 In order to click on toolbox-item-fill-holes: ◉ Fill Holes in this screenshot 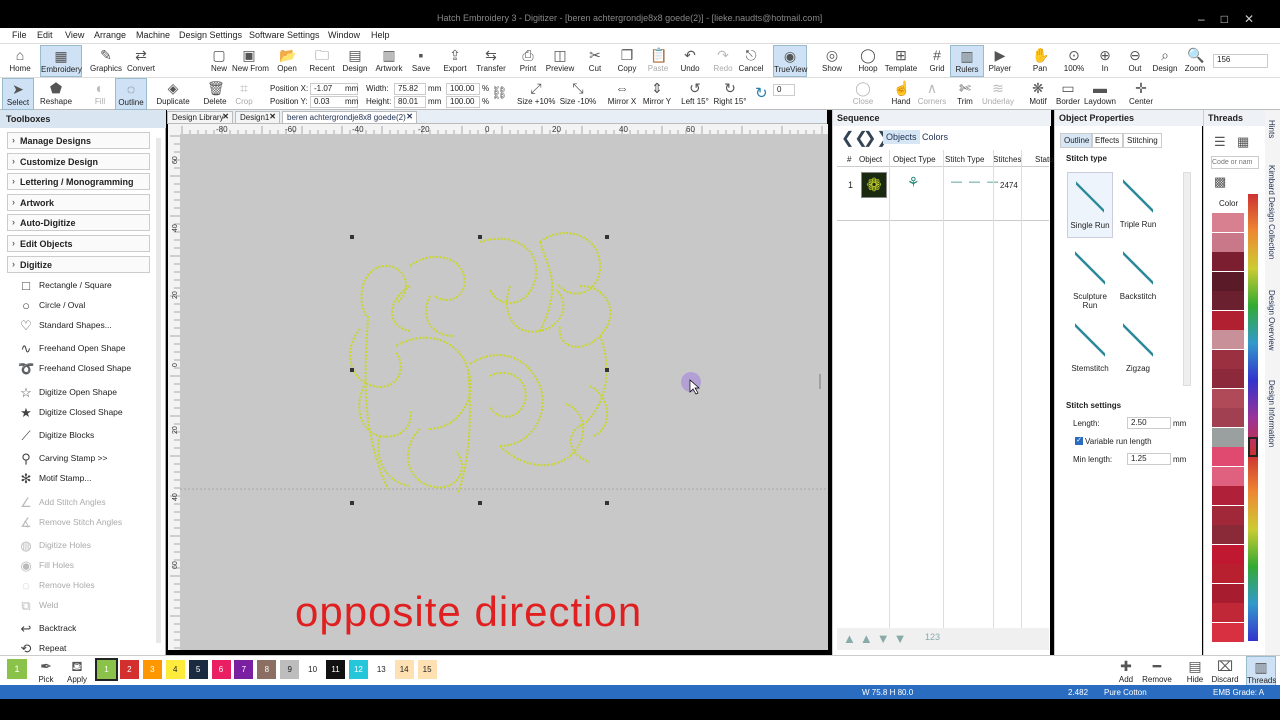, I will do `click(86, 566)`.